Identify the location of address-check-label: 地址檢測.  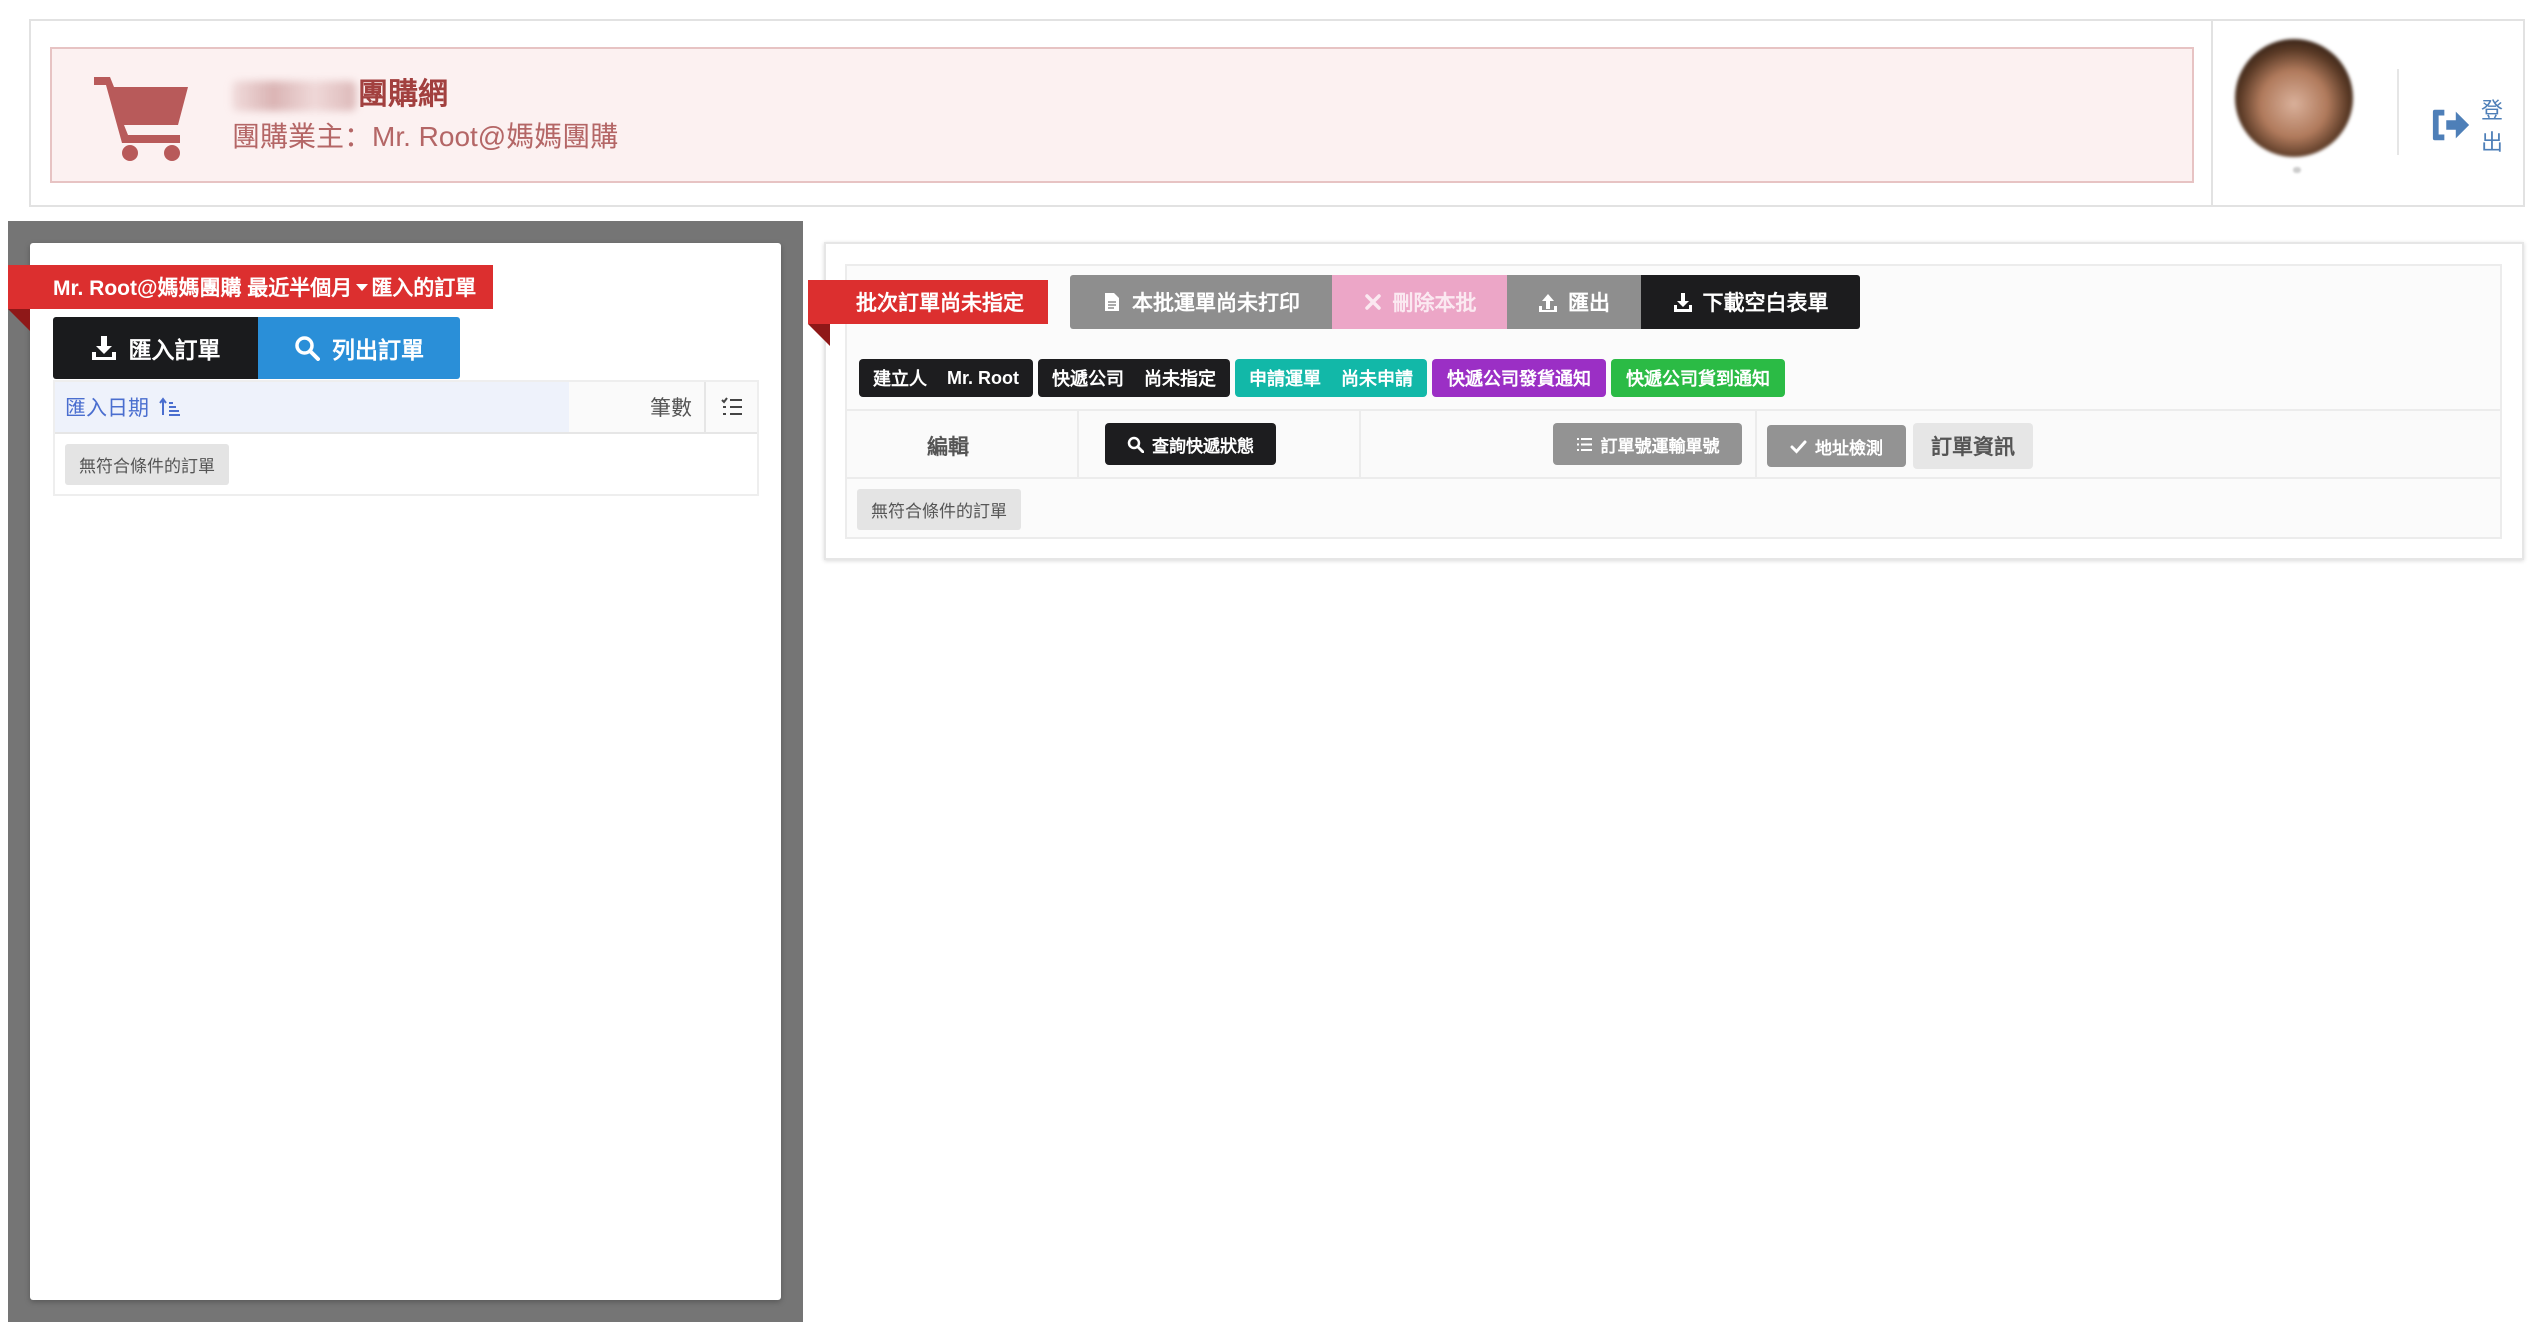
(1849, 448).